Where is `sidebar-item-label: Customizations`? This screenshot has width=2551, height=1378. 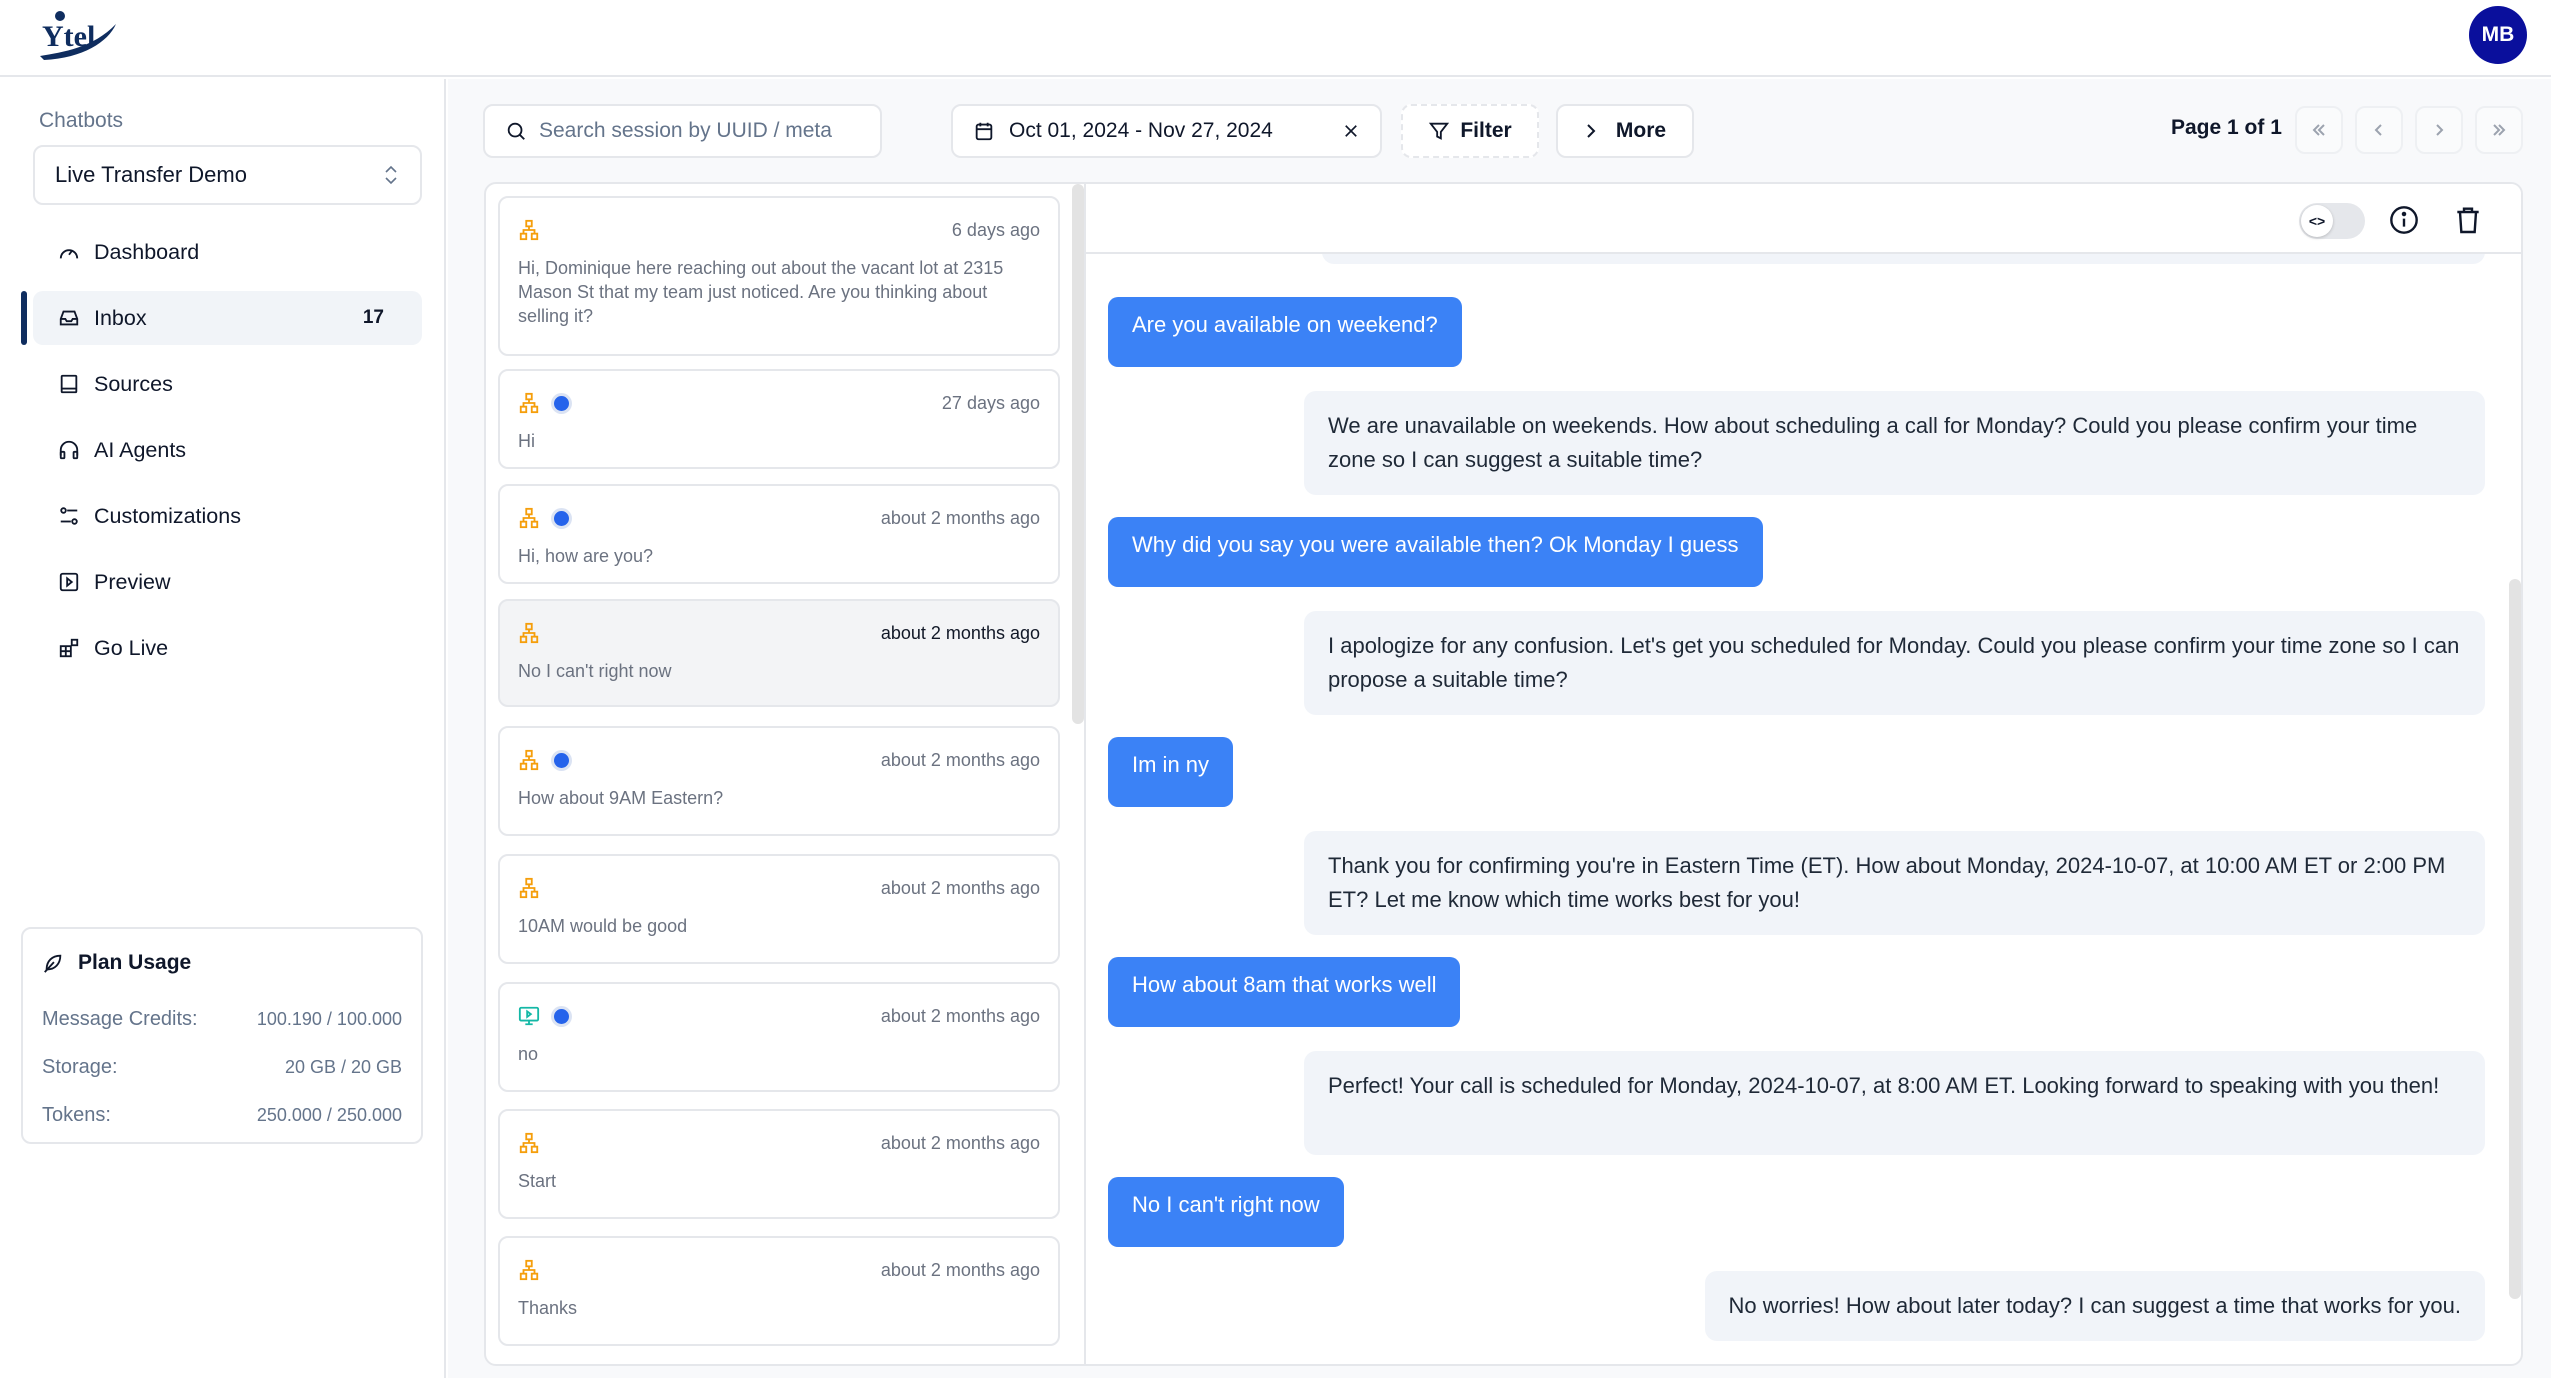 sidebar-item-label: Customizations is located at coordinates (167, 515).